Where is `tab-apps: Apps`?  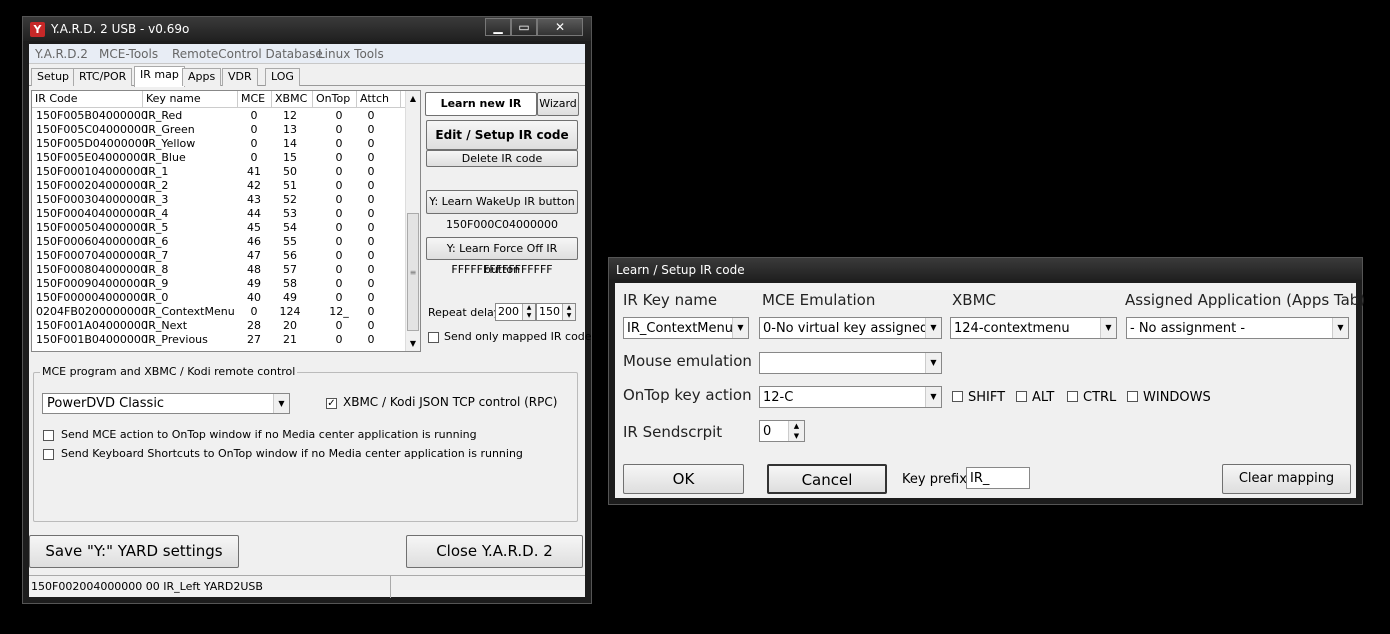
tab-apps: Apps is located at coordinates (202, 77).